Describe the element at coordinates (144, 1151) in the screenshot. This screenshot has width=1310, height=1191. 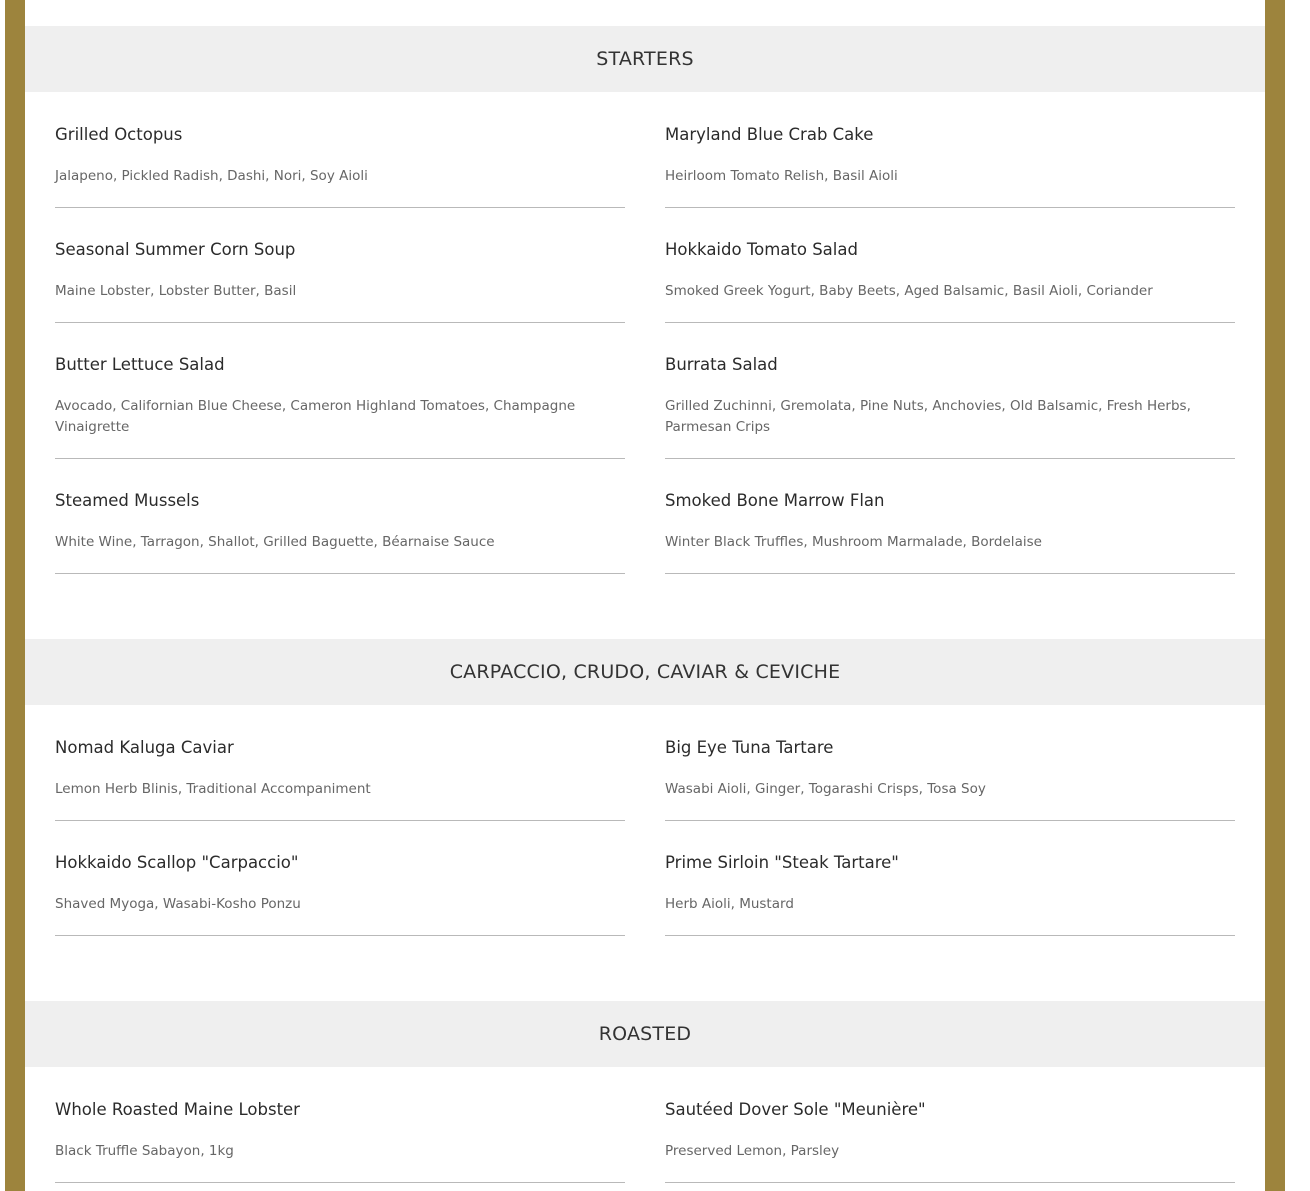
I see `menu-item-description: Black Truffle Sabayon, 1kg` at that location.